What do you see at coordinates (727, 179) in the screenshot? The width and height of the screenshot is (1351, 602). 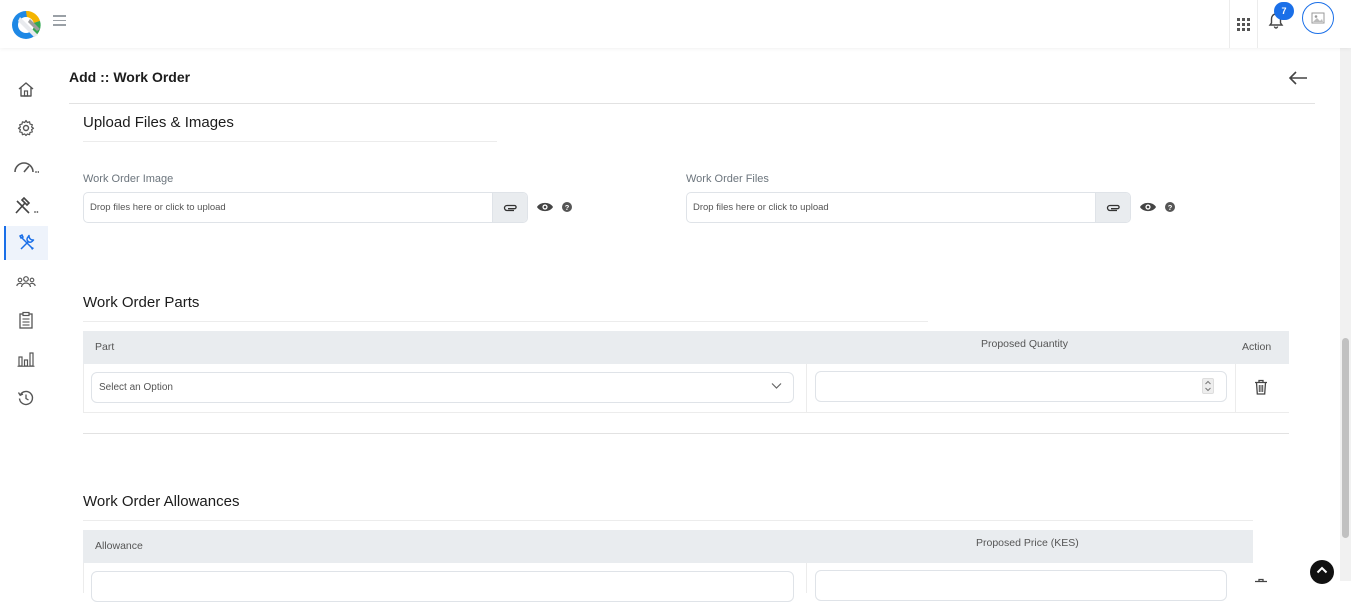 I see `work-order-files-label: Work Order Files` at bounding box center [727, 179].